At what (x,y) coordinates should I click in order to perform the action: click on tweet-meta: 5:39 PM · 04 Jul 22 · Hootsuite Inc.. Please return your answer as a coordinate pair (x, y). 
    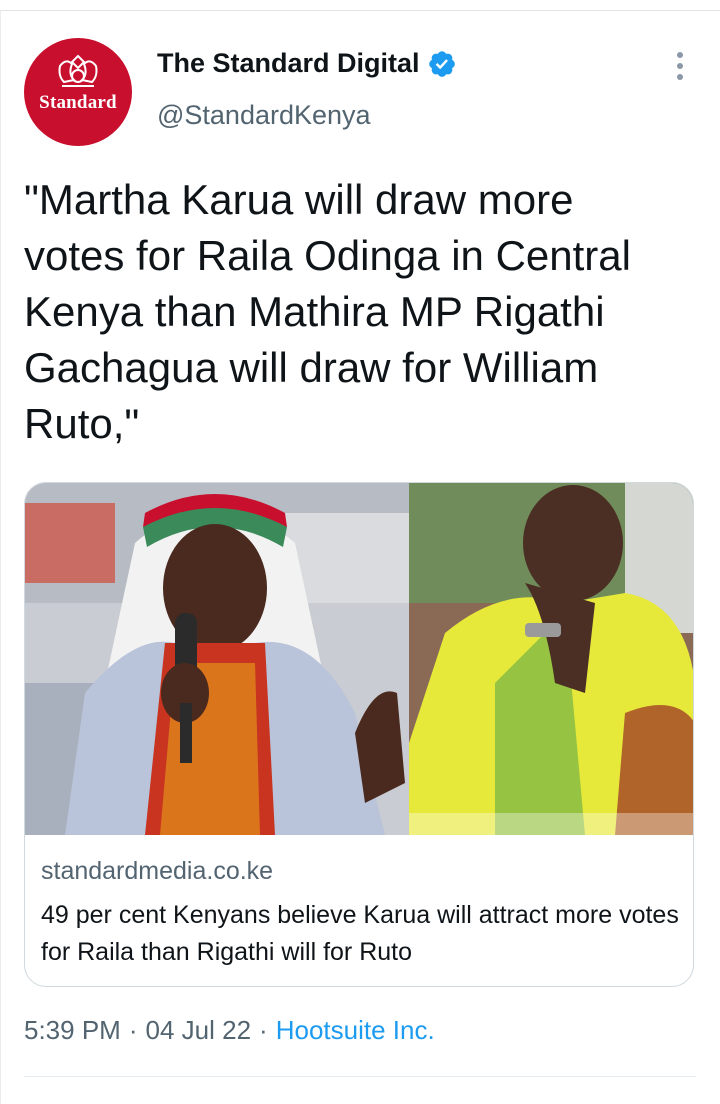
    Looking at the image, I should click on (229, 1030).